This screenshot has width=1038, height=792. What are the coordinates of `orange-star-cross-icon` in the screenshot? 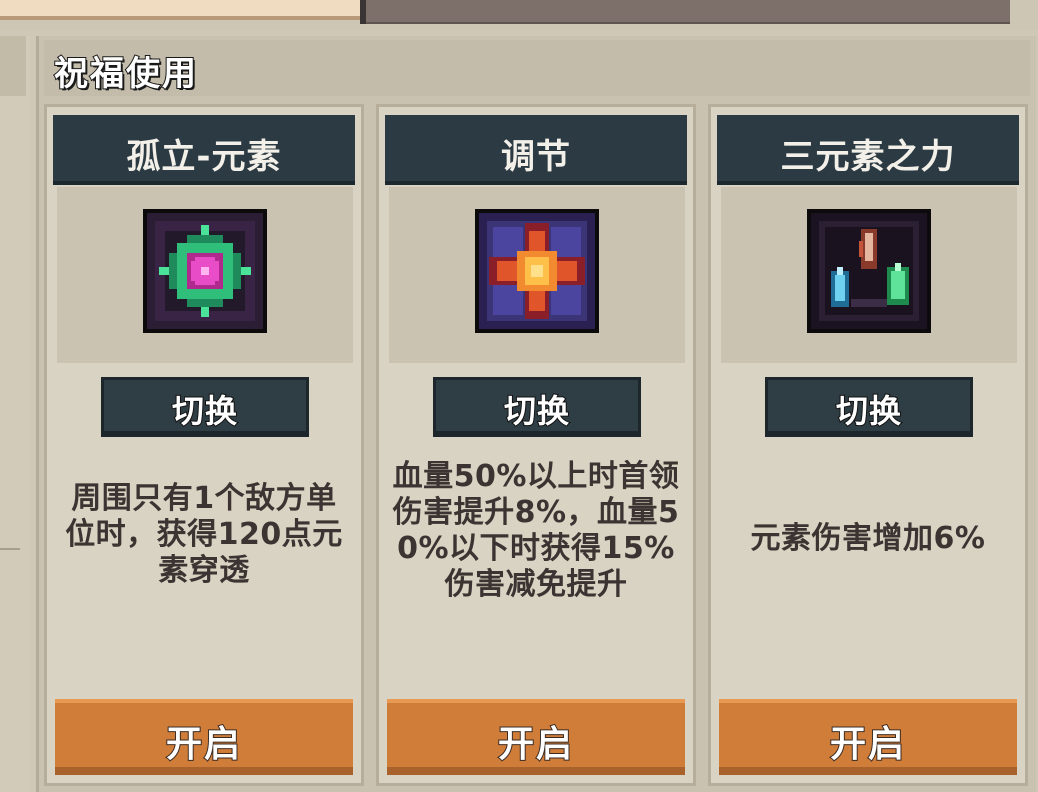 It's located at (537, 271).